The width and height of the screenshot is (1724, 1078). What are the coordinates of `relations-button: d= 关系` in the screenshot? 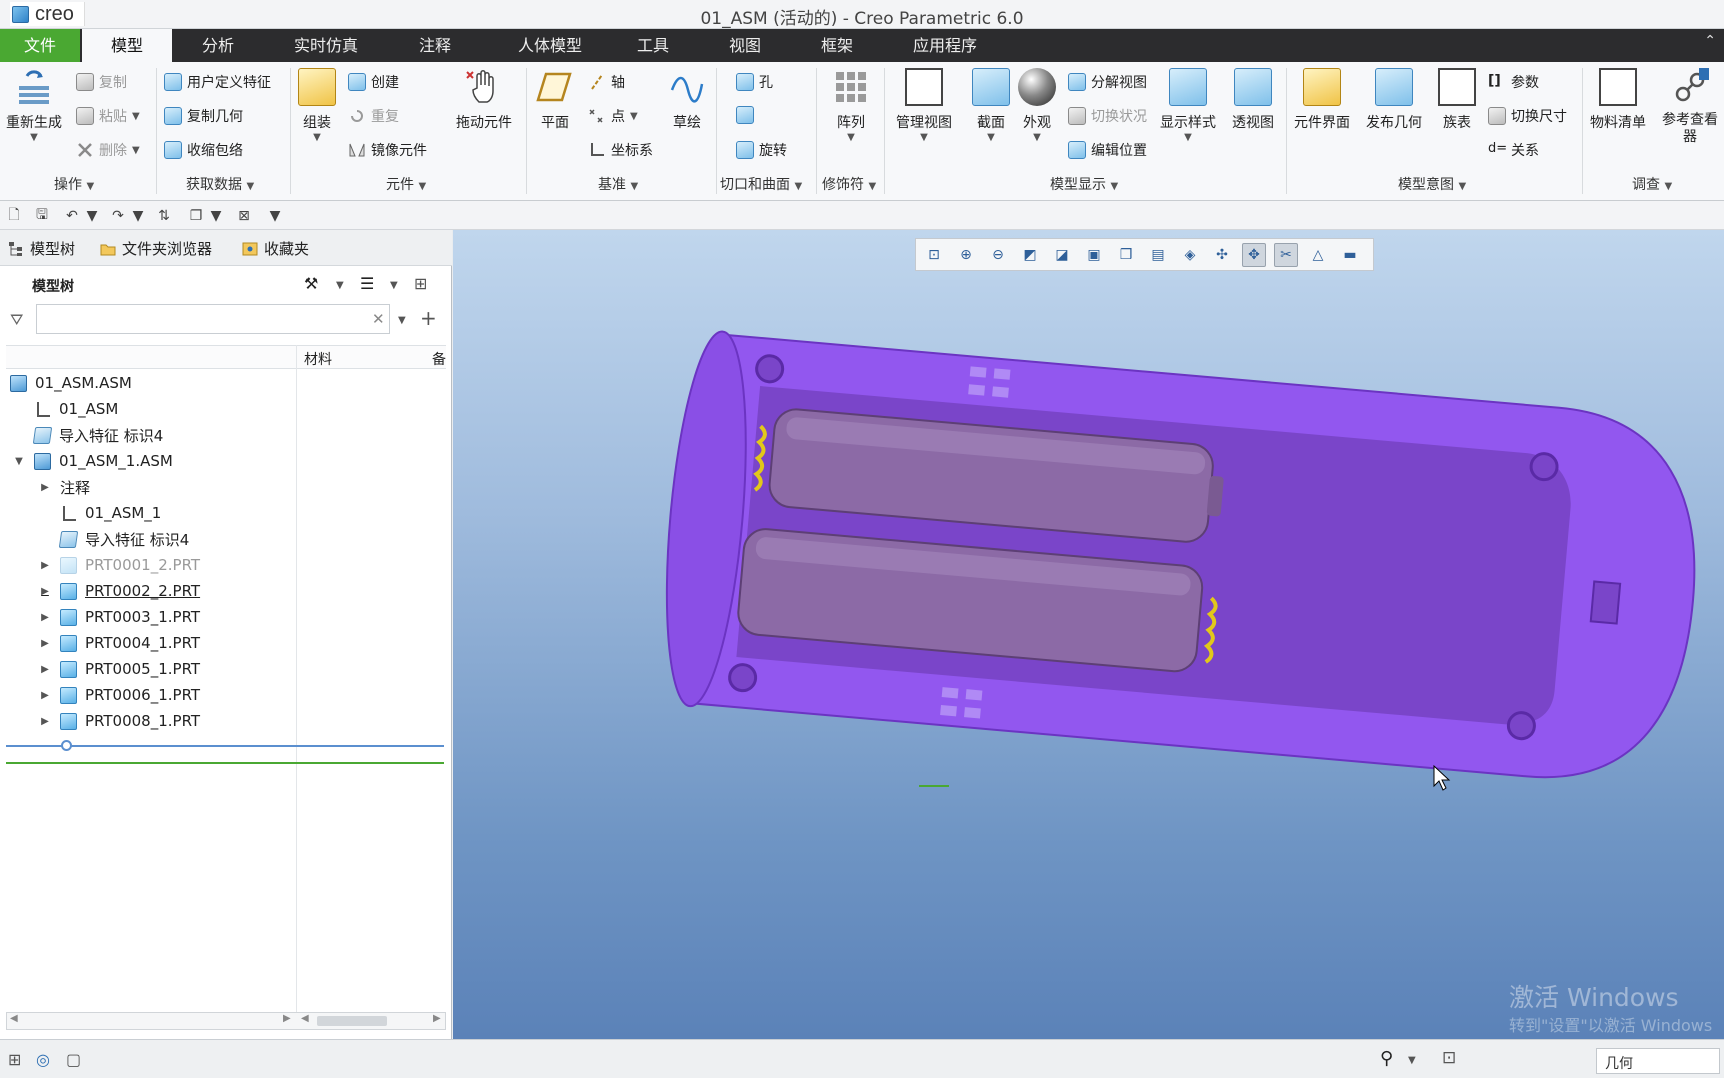 It's located at (1513, 150).